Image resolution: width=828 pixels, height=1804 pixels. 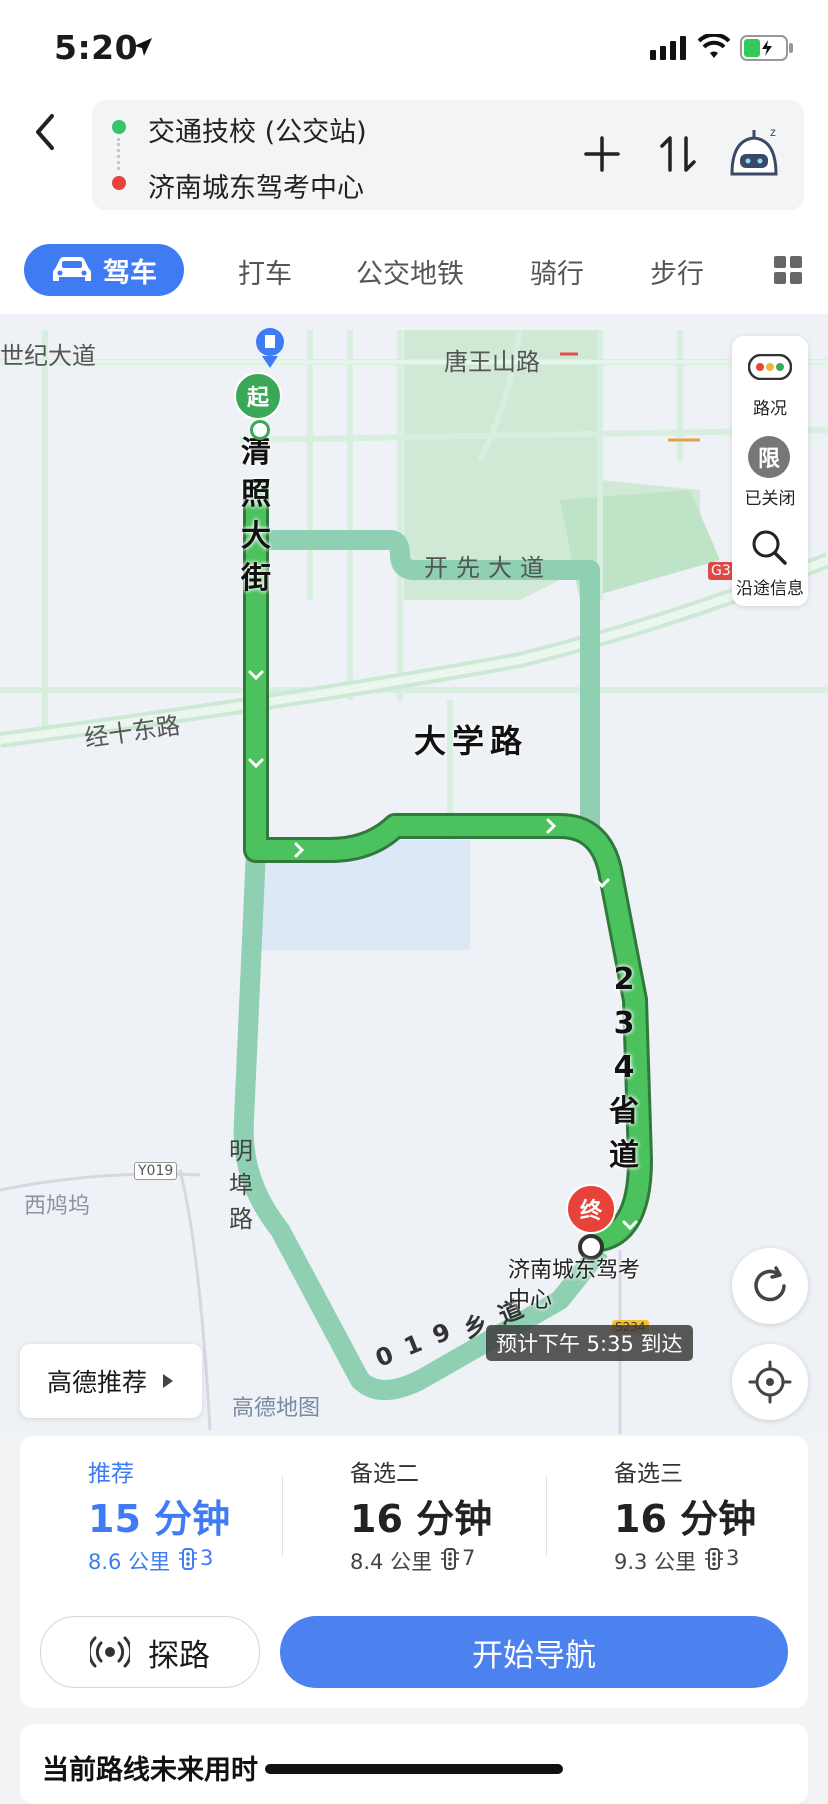 What do you see at coordinates (256, 185) in the screenshot?
I see `destination-field: 济南城东驾考中心` at bounding box center [256, 185].